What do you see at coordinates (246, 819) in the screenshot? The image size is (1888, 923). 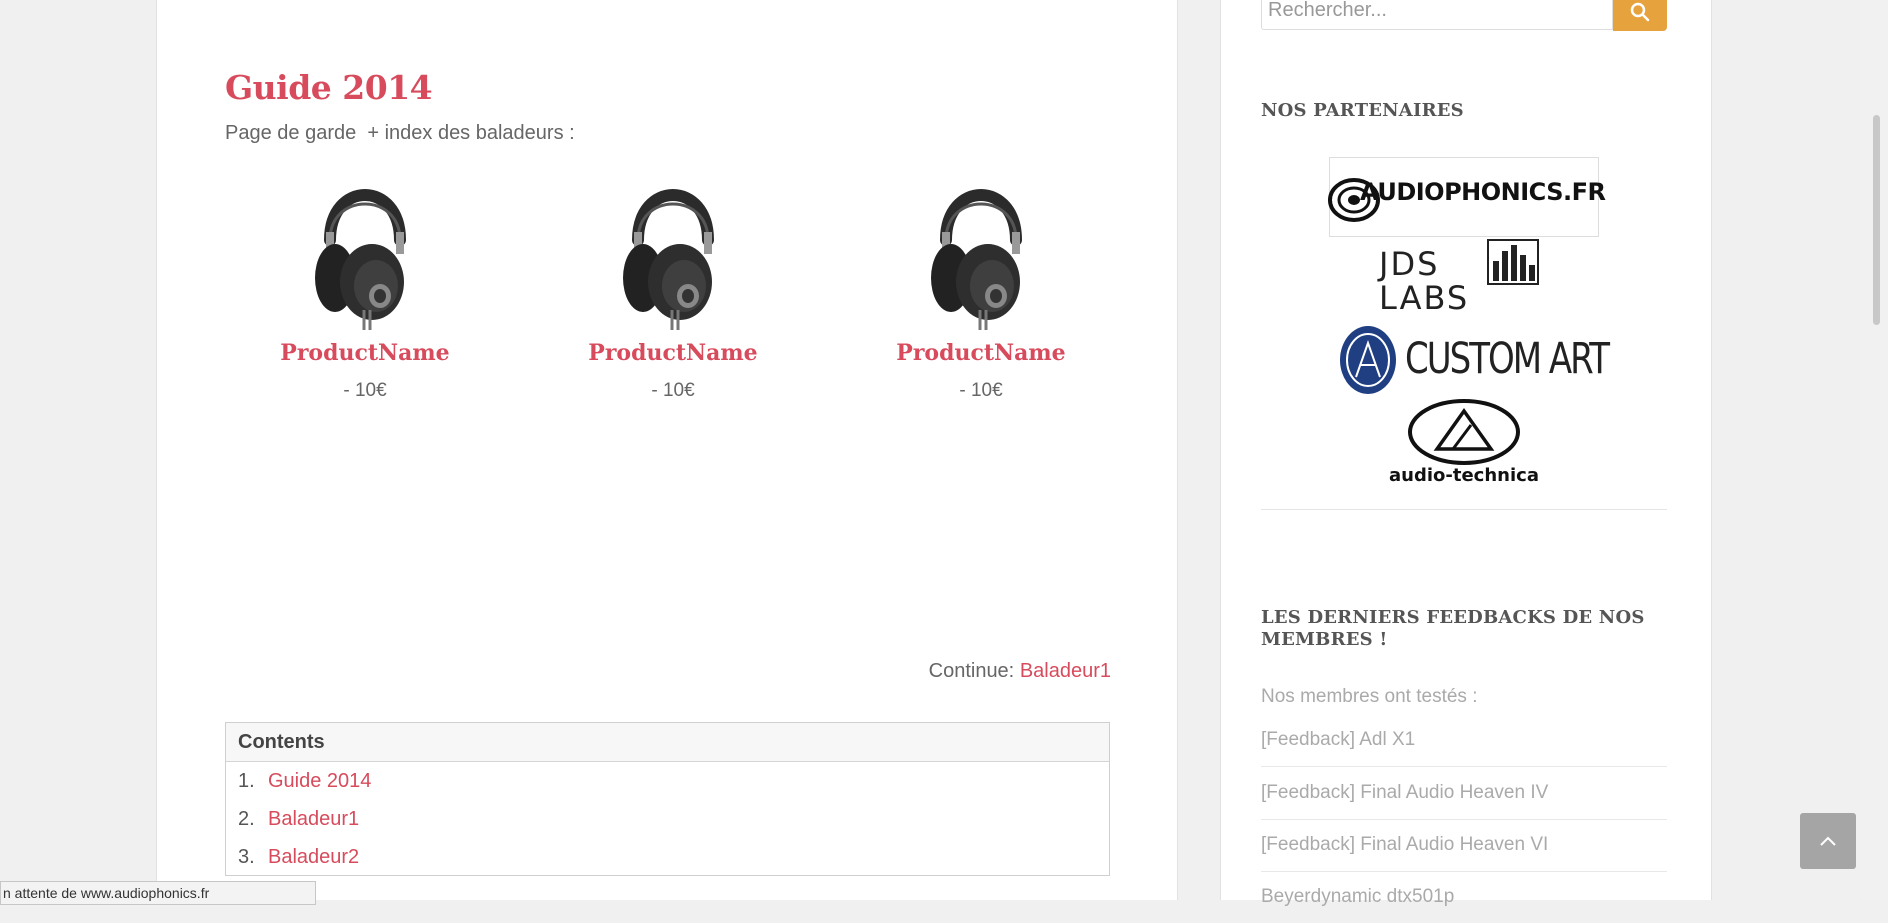 I see `toc-item-number: 2.` at bounding box center [246, 819].